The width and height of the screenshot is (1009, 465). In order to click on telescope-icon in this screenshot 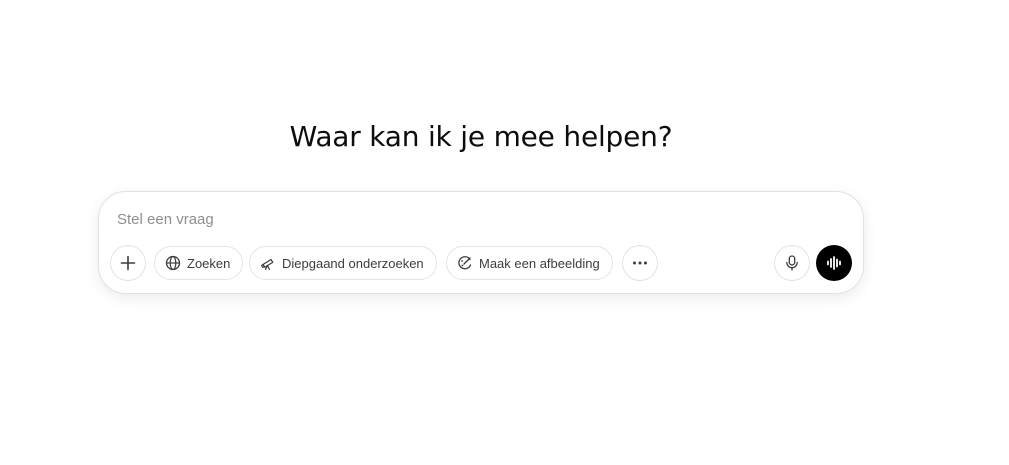, I will do `click(268, 263)`.